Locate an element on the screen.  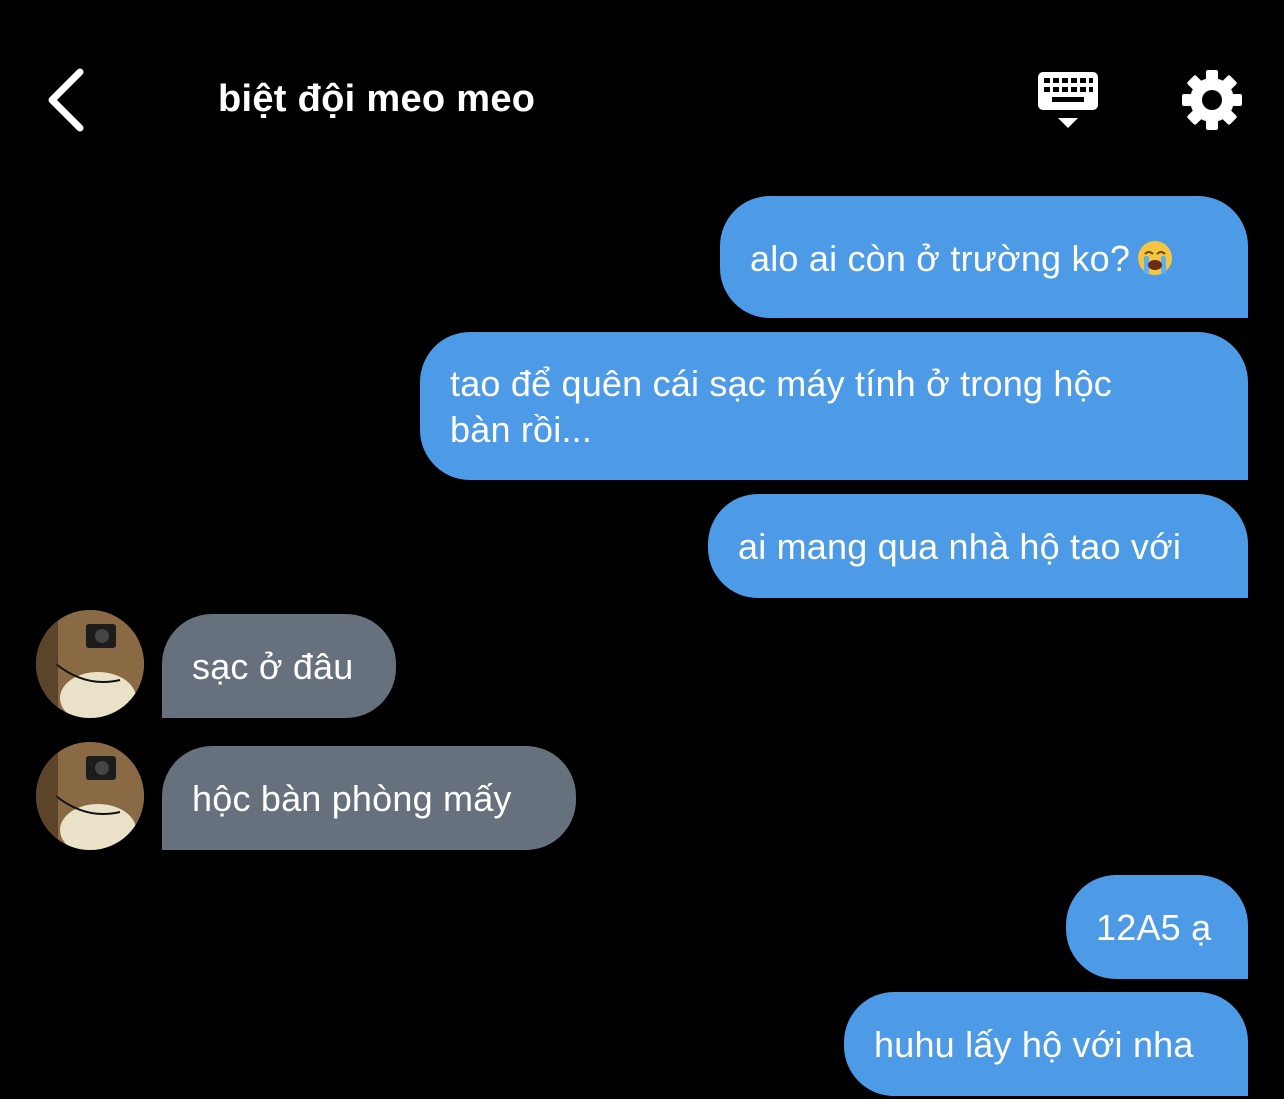
message-text-line: tao để quên cái sạc máy tính ở trong hộc is located at coordinates (781, 383).